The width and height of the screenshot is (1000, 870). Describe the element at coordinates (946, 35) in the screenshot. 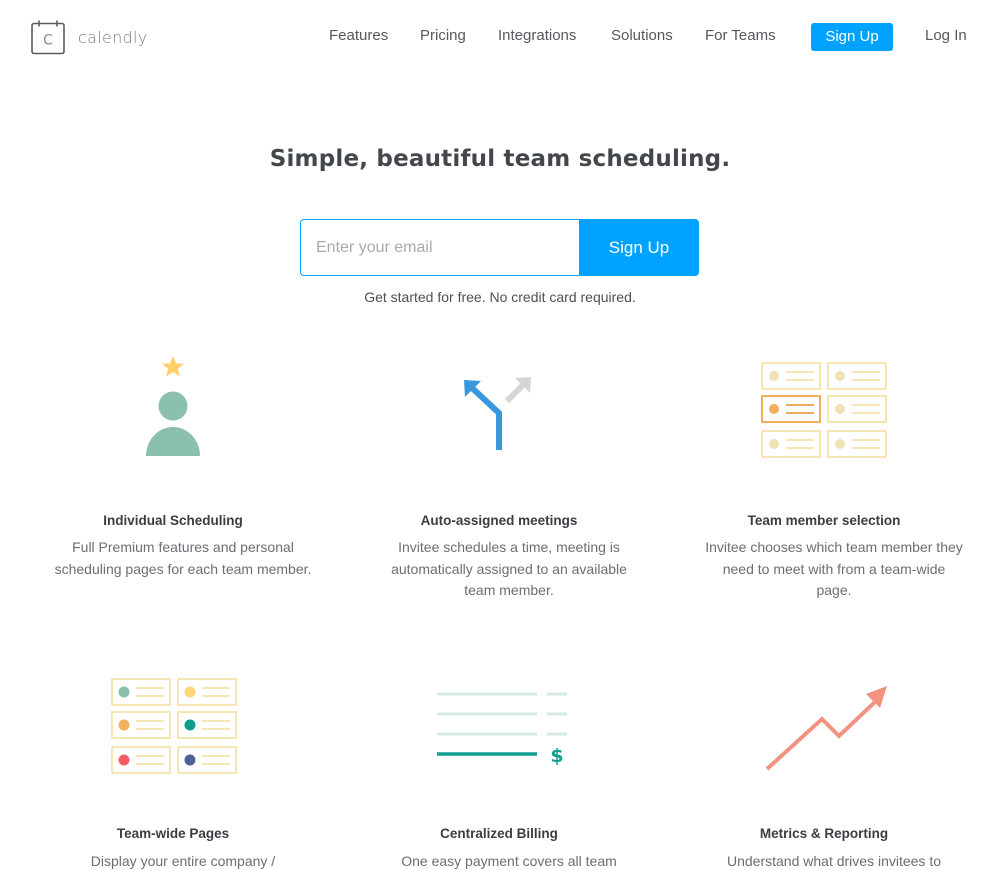

I see `nav-login: Log In` at that location.